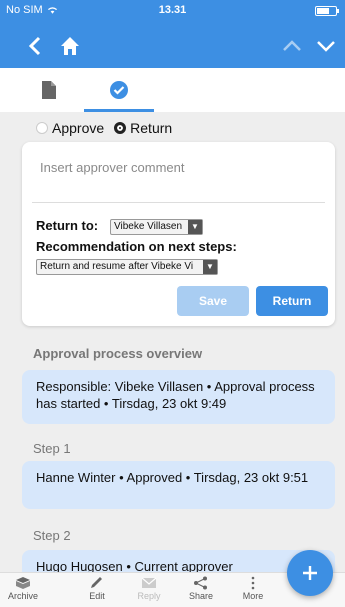 The height and width of the screenshot is (607, 345). I want to click on chevron-down-icon, so click(326, 46).